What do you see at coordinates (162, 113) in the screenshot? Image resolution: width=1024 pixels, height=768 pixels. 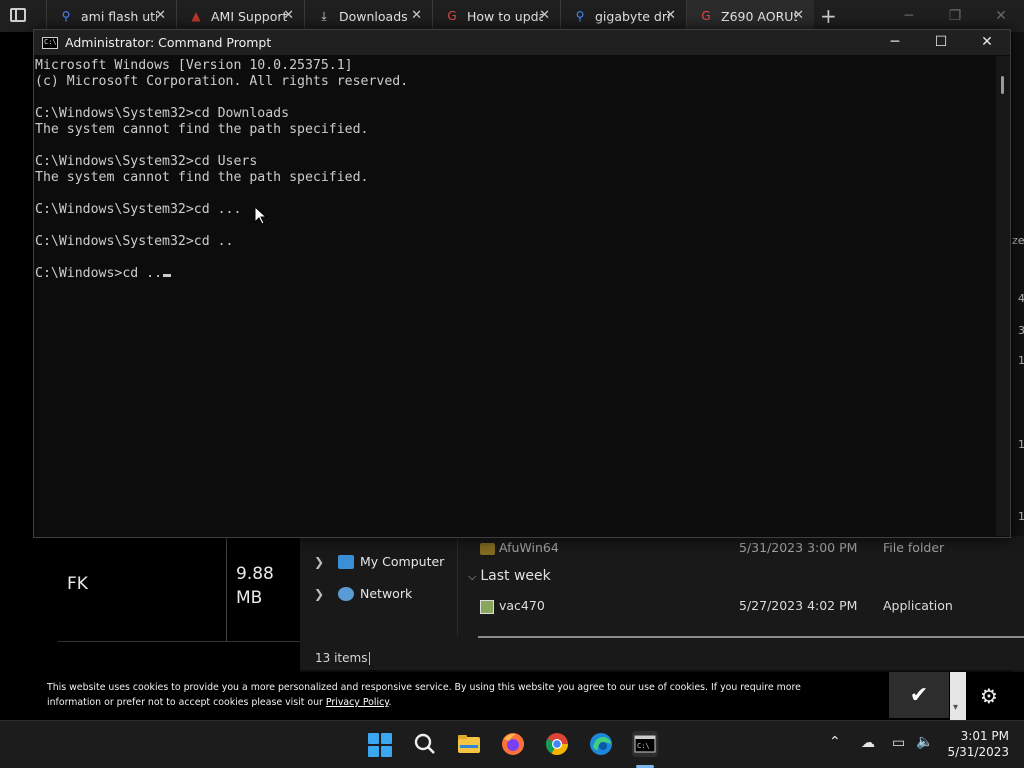 I see `cmd-line: C:\Windows\System32>cd Downloads` at bounding box center [162, 113].